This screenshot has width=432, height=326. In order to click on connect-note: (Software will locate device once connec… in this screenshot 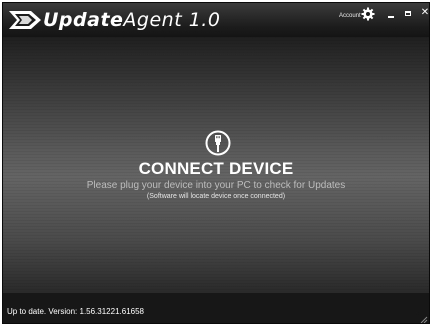, I will do `click(216, 196)`.